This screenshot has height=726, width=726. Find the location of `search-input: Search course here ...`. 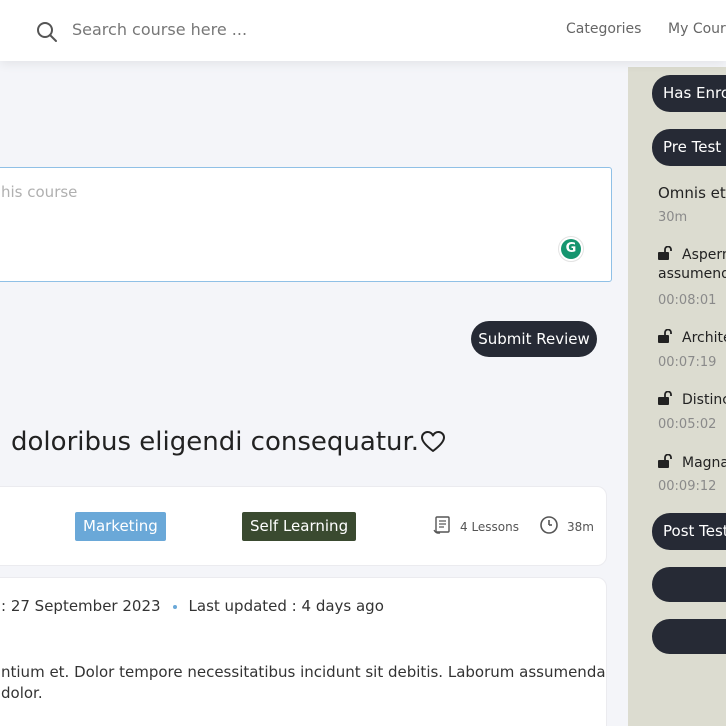

search-input: Search course here ... is located at coordinates (159, 29).